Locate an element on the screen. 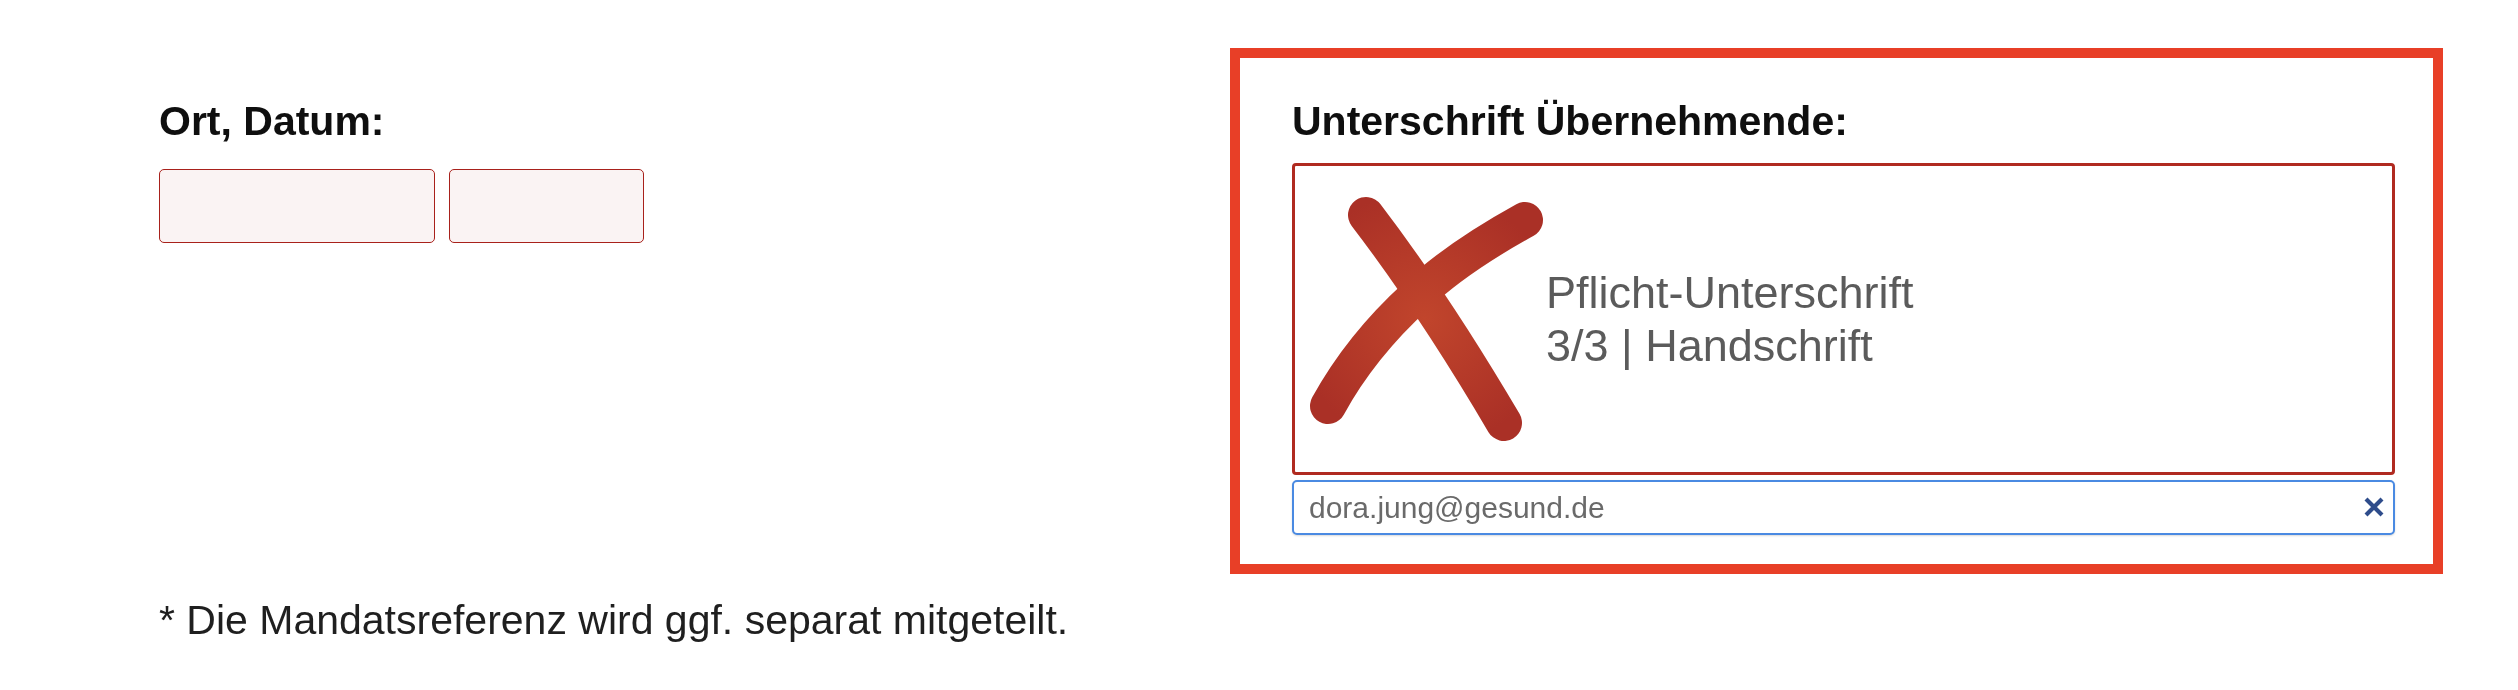 The image size is (2518, 690). field-label: Unterschrift Übernehmende: is located at coordinates (1570, 121).